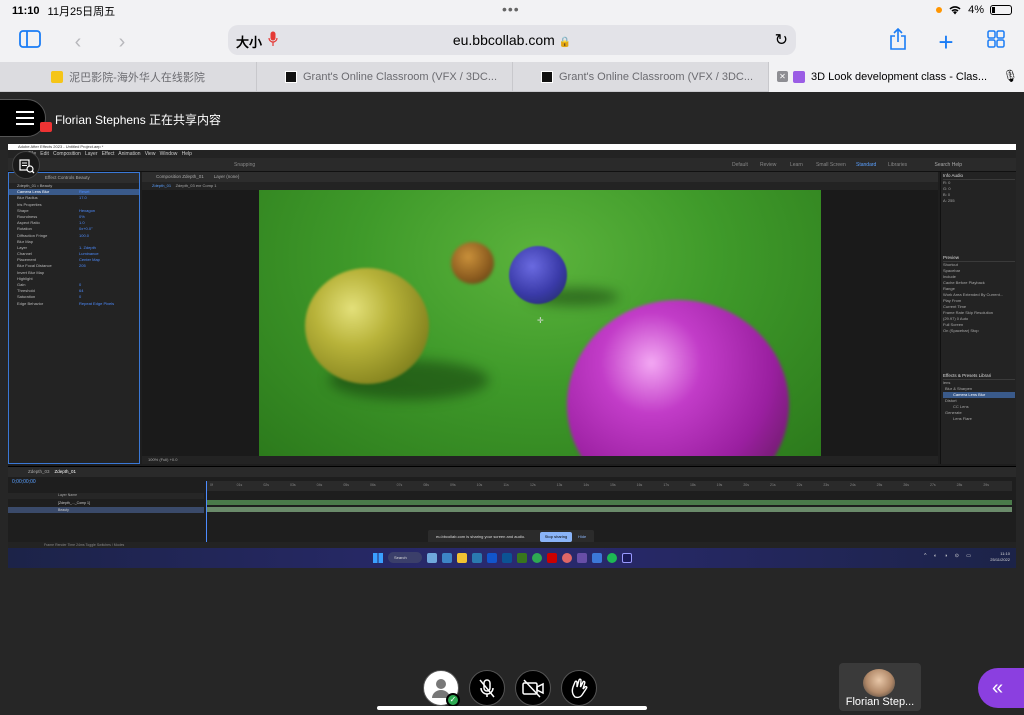  What do you see at coordinates (946, 42) in the screenshot?
I see `new-tab-icon: +` at bounding box center [946, 42].